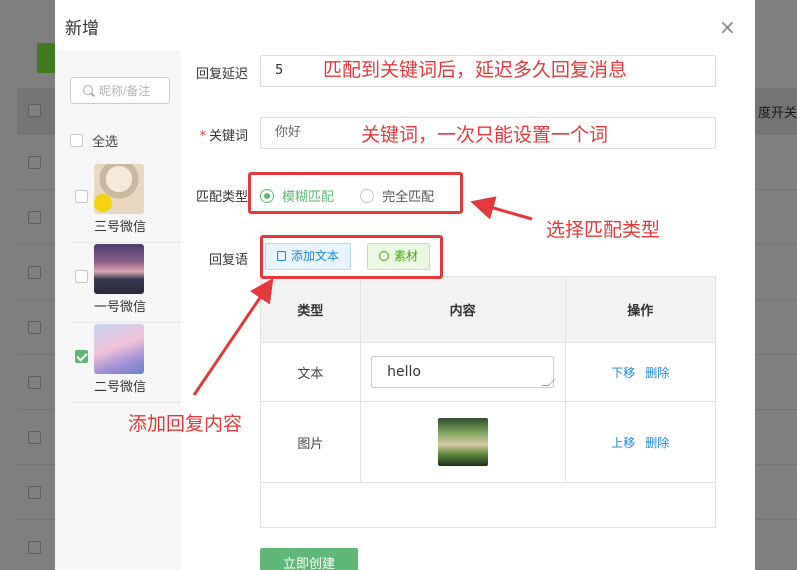 The height and width of the screenshot is (570, 797). Describe the element at coordinates (623, 443) in the screenshot. I see `move-up-link: 上移` at that location.